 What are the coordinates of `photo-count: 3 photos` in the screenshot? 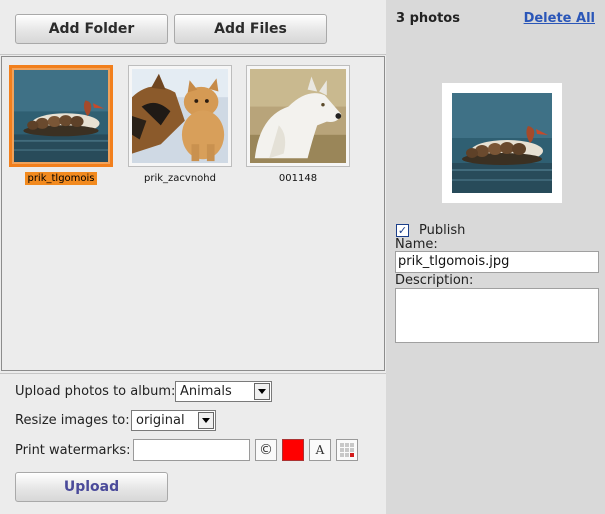 It's located at (428, 18).